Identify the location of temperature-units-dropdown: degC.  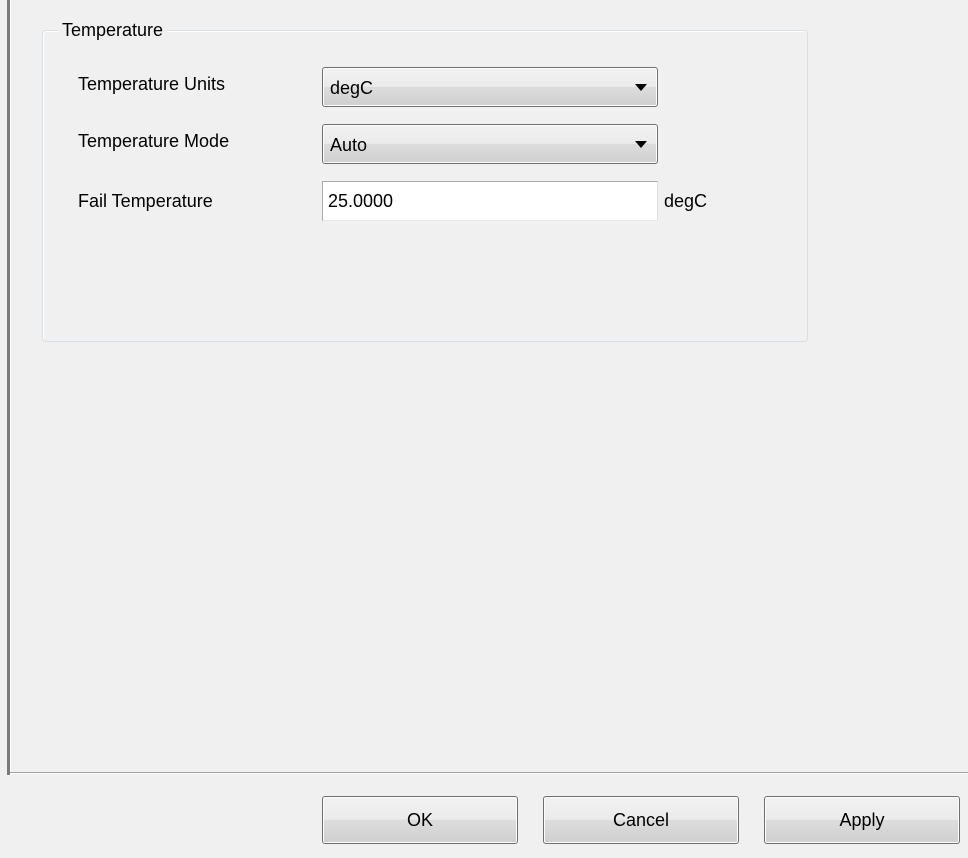
(490, 87).